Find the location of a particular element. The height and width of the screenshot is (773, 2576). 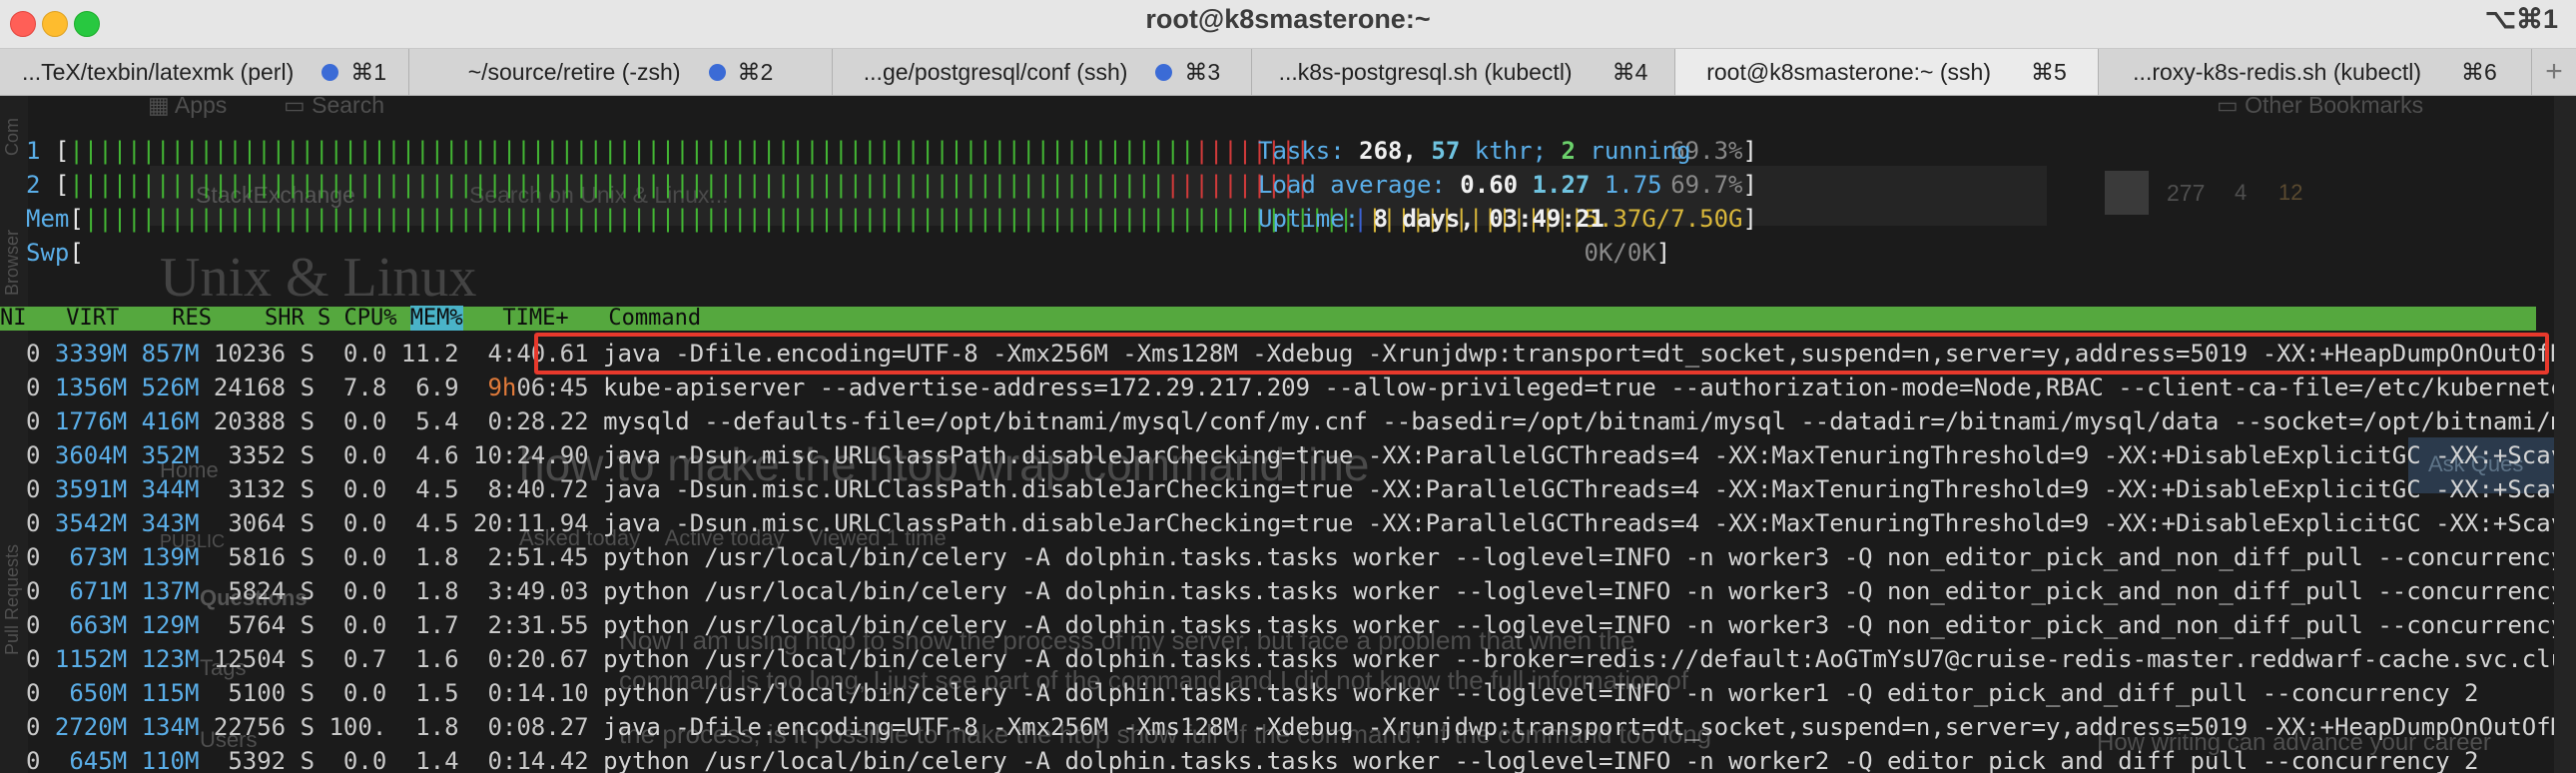

mem-value: 5.37G/7.50G is located at coordinates (1663, 219).